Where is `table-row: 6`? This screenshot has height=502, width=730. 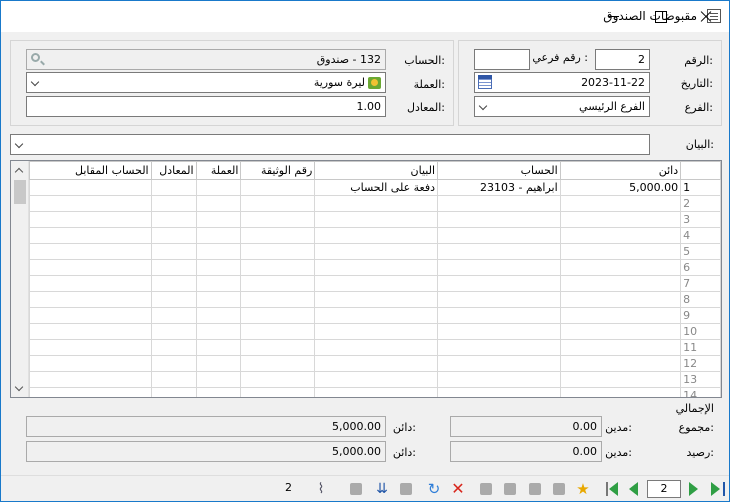 table-row: 6 is located at coordinates (375, 267).